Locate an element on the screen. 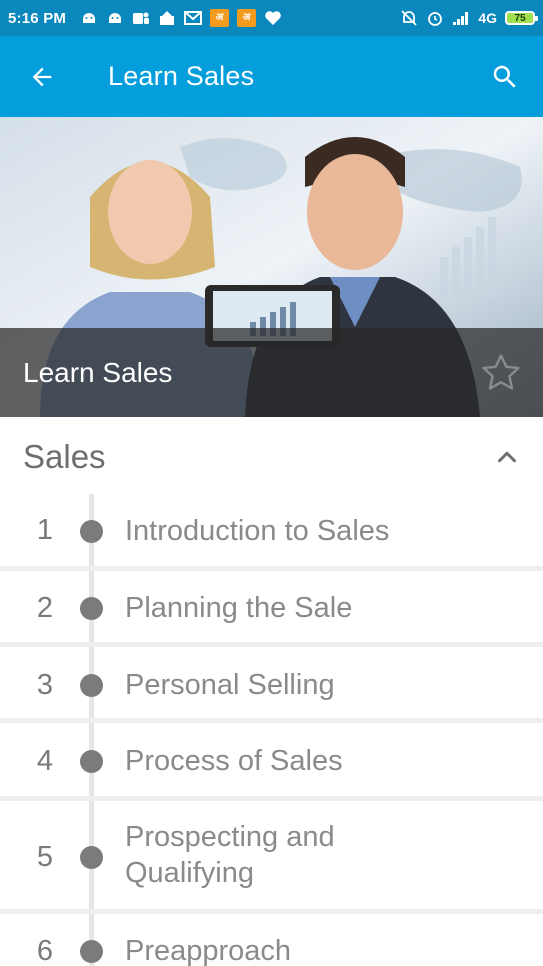 The width and height of the screenshot is (543, 966). battery-level: 75 is located at coordinates (520, 18).